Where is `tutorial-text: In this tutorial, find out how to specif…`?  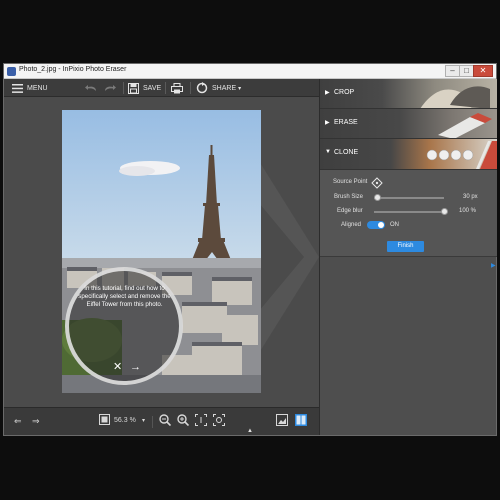 tutorial-text: In this tutorial, find out how to specif… is located at coordinates (124, 296).